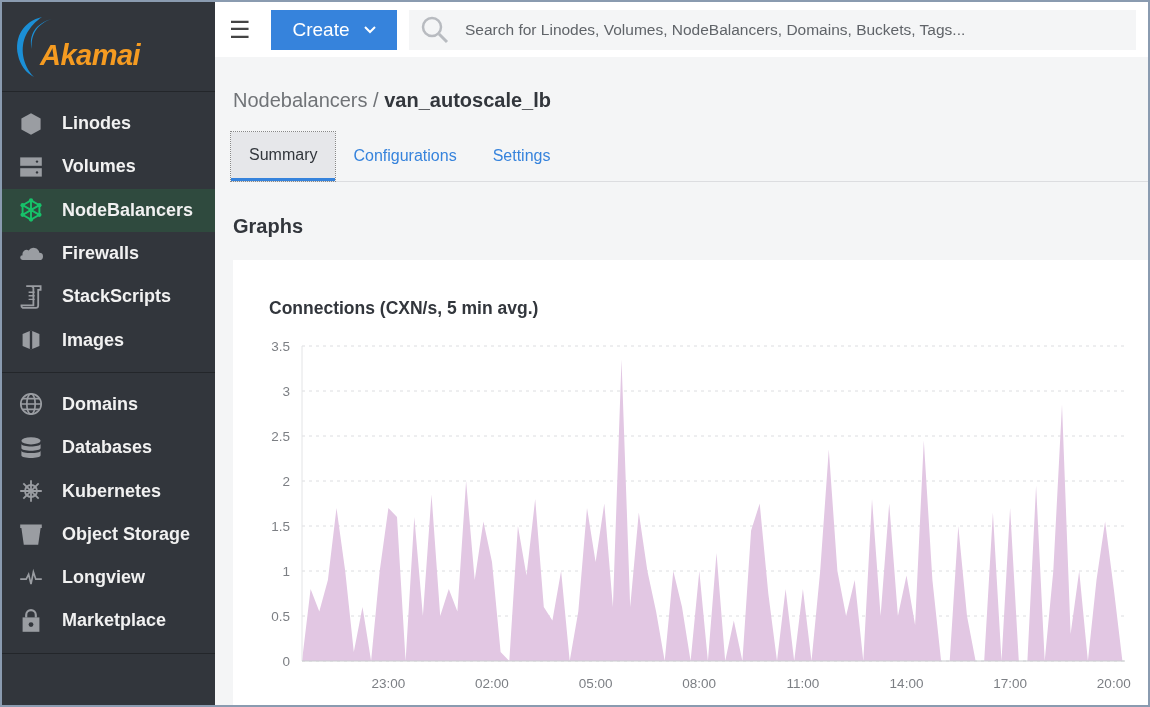 The width and height of the screenshot is (1150, 707). I want to click on tab: Configurations, so click(405, 156).